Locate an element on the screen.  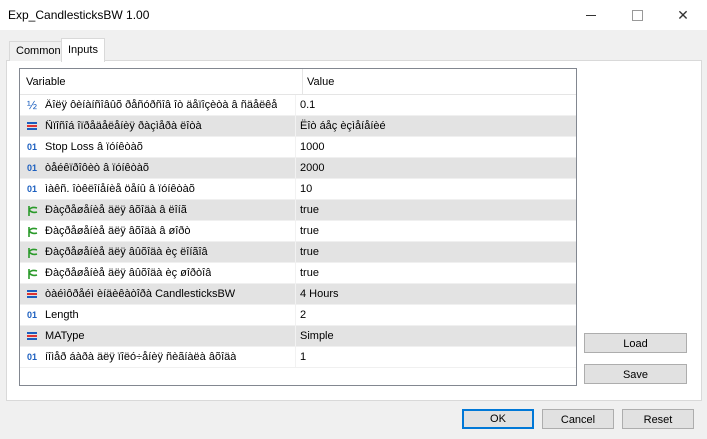
variable-label: òåéêïðîôèò â ïóíêòàõ is located at coordinates (97, 168).